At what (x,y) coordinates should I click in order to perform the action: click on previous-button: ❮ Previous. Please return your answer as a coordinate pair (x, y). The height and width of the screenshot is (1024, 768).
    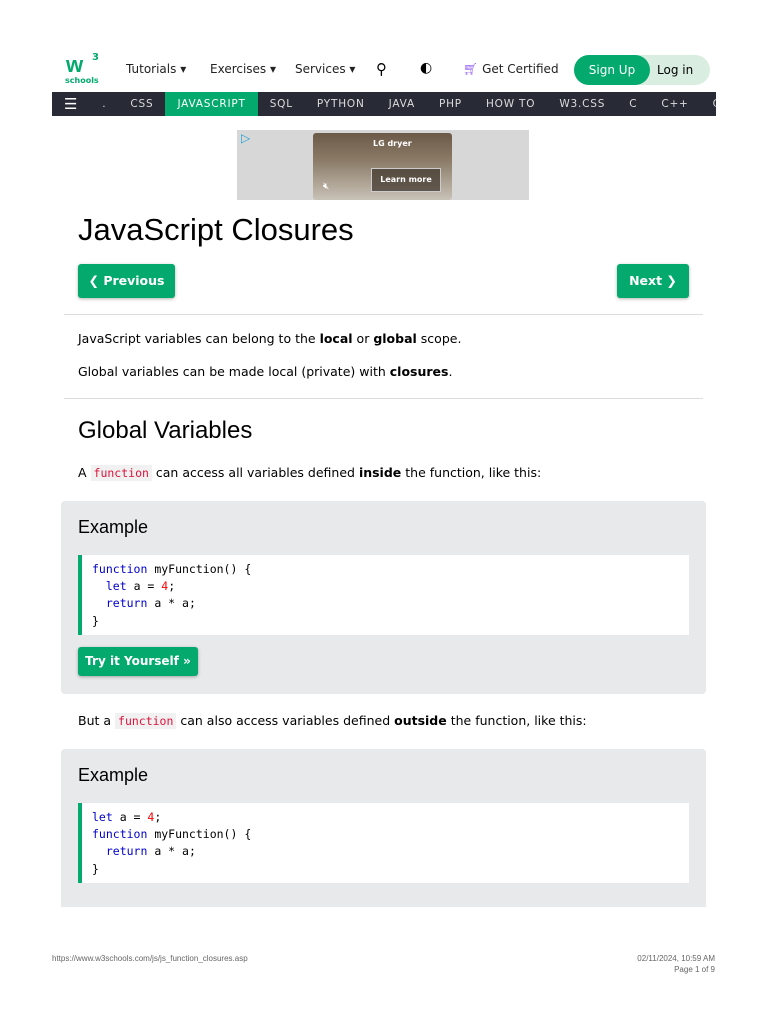
    Looking at the image, I should click on (126, 281).